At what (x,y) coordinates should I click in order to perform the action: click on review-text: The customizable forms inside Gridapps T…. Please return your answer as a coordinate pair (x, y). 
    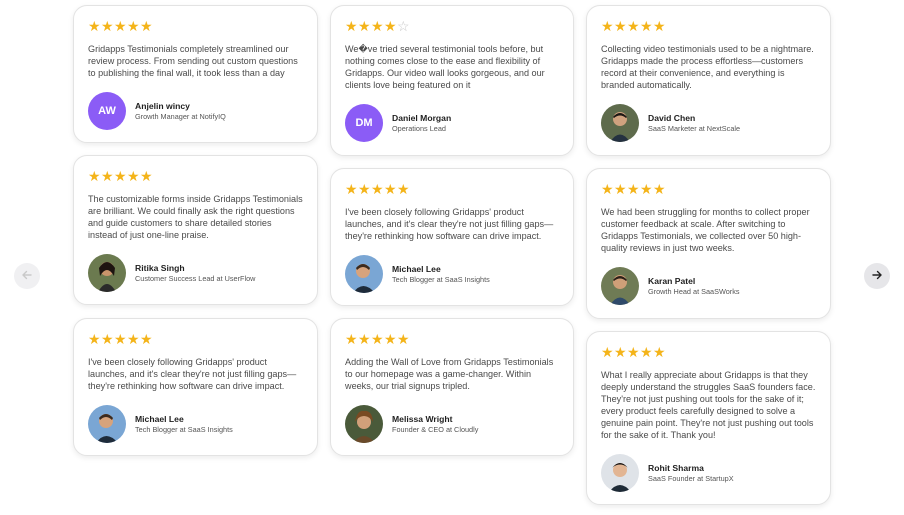
    Looking at the image, I should click on (195, 217).